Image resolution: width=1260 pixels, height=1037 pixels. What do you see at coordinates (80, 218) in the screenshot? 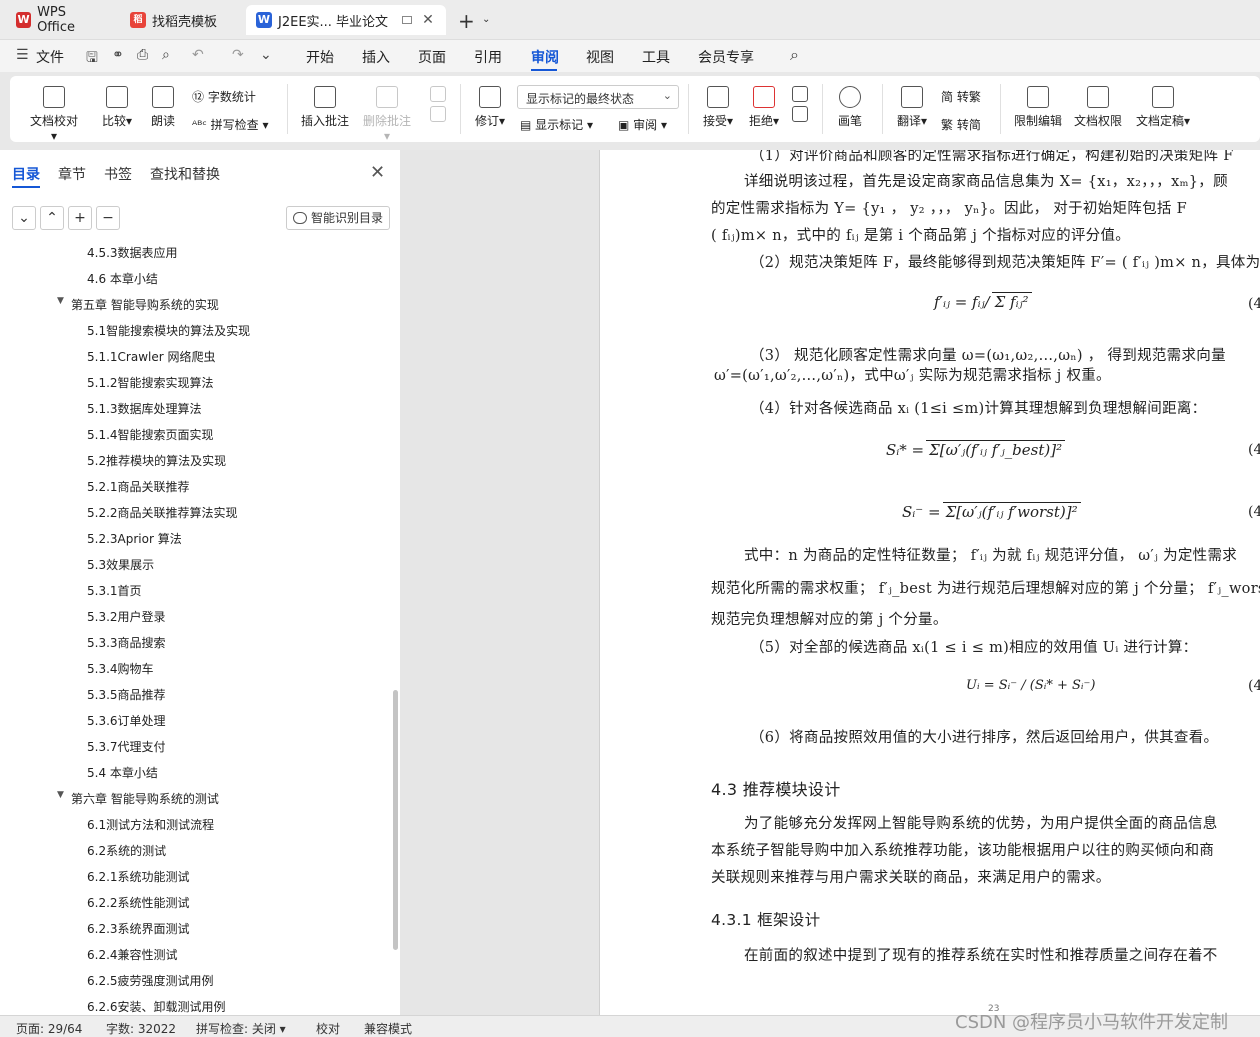
I see `add-heading-button: +` at bounding box center [80, 218].